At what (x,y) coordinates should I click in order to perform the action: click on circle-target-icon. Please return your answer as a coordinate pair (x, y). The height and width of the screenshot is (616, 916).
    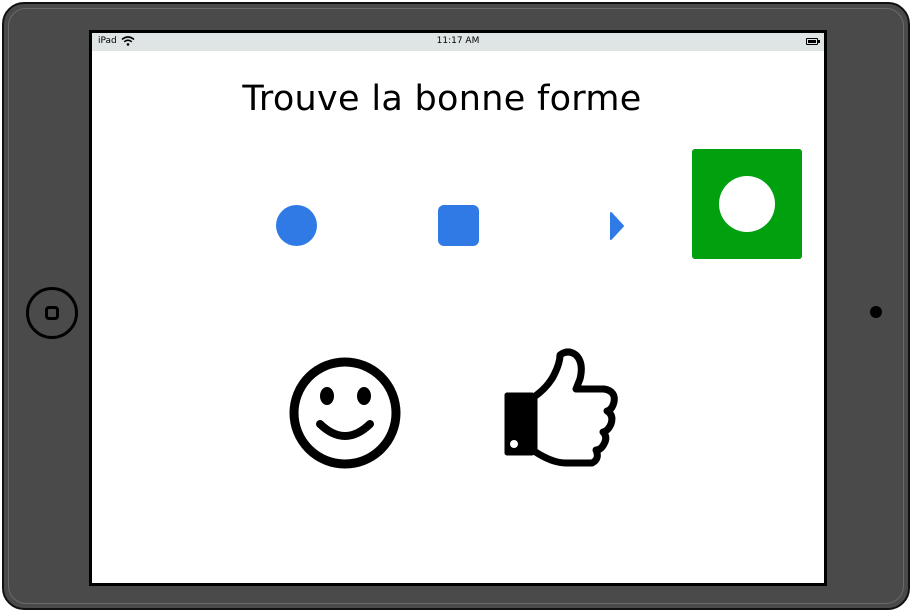
    Looking at the image, I should click on (747, 204).